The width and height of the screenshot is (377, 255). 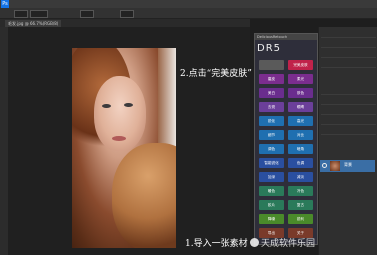 I want to click on plugin-button: 眼睛, so click(x=300, y=107).